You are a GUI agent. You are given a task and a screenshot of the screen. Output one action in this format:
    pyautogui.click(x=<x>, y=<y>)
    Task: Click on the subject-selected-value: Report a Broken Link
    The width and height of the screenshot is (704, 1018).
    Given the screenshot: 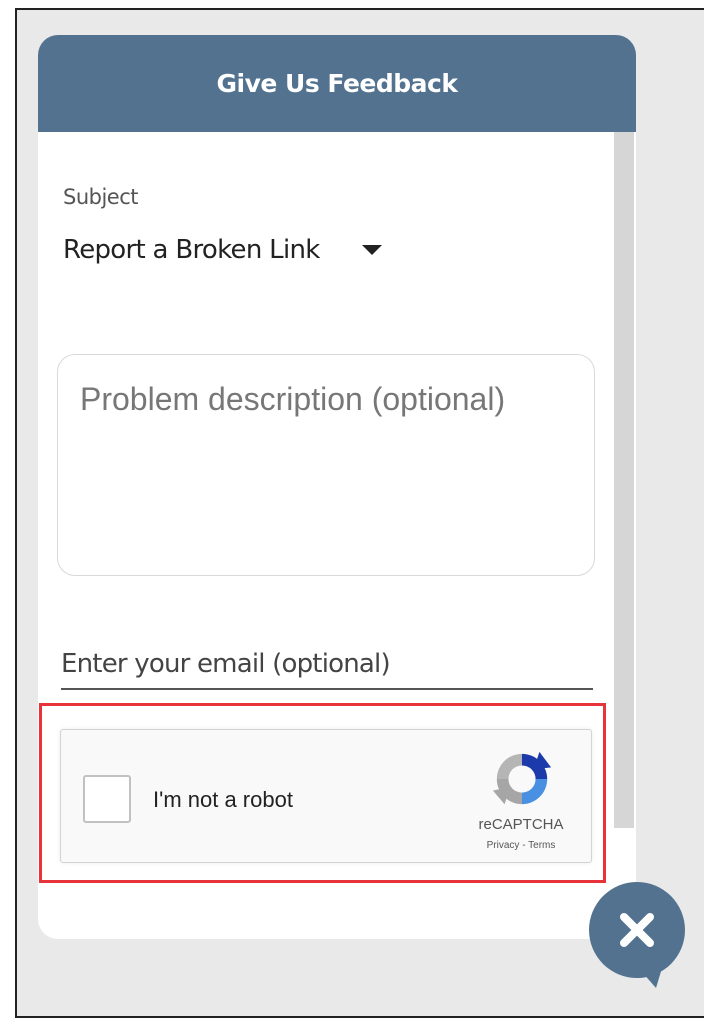 What is the action you would take?
    pyautogui.click(x=191, y=250)
    